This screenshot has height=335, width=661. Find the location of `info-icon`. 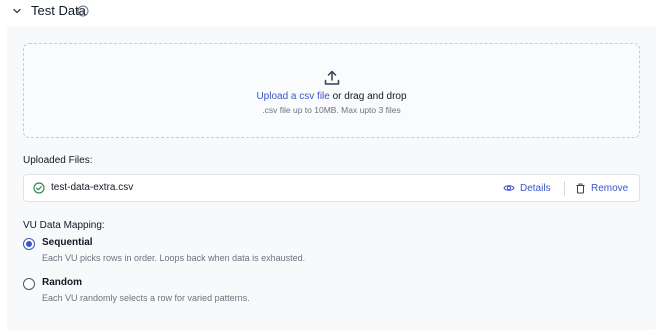

info-icon is located at coordinates (83, 11).